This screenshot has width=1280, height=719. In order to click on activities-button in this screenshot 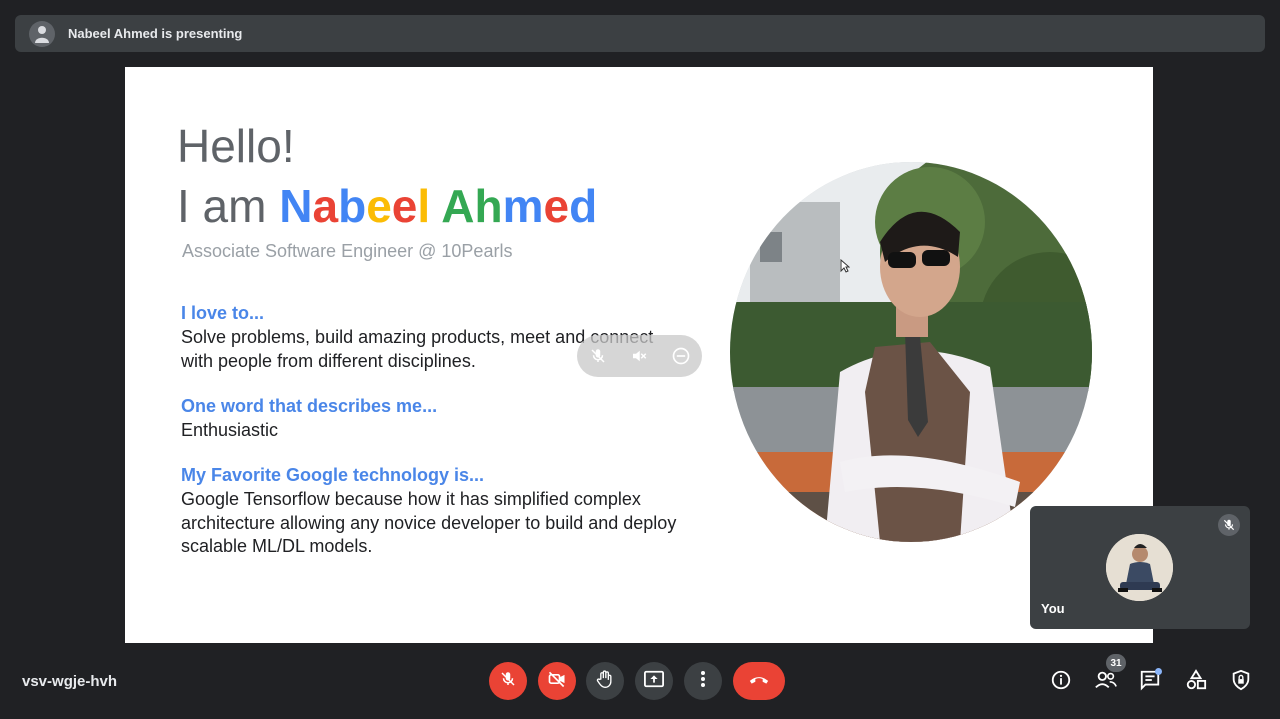, I will do `click(1196, 682)`.